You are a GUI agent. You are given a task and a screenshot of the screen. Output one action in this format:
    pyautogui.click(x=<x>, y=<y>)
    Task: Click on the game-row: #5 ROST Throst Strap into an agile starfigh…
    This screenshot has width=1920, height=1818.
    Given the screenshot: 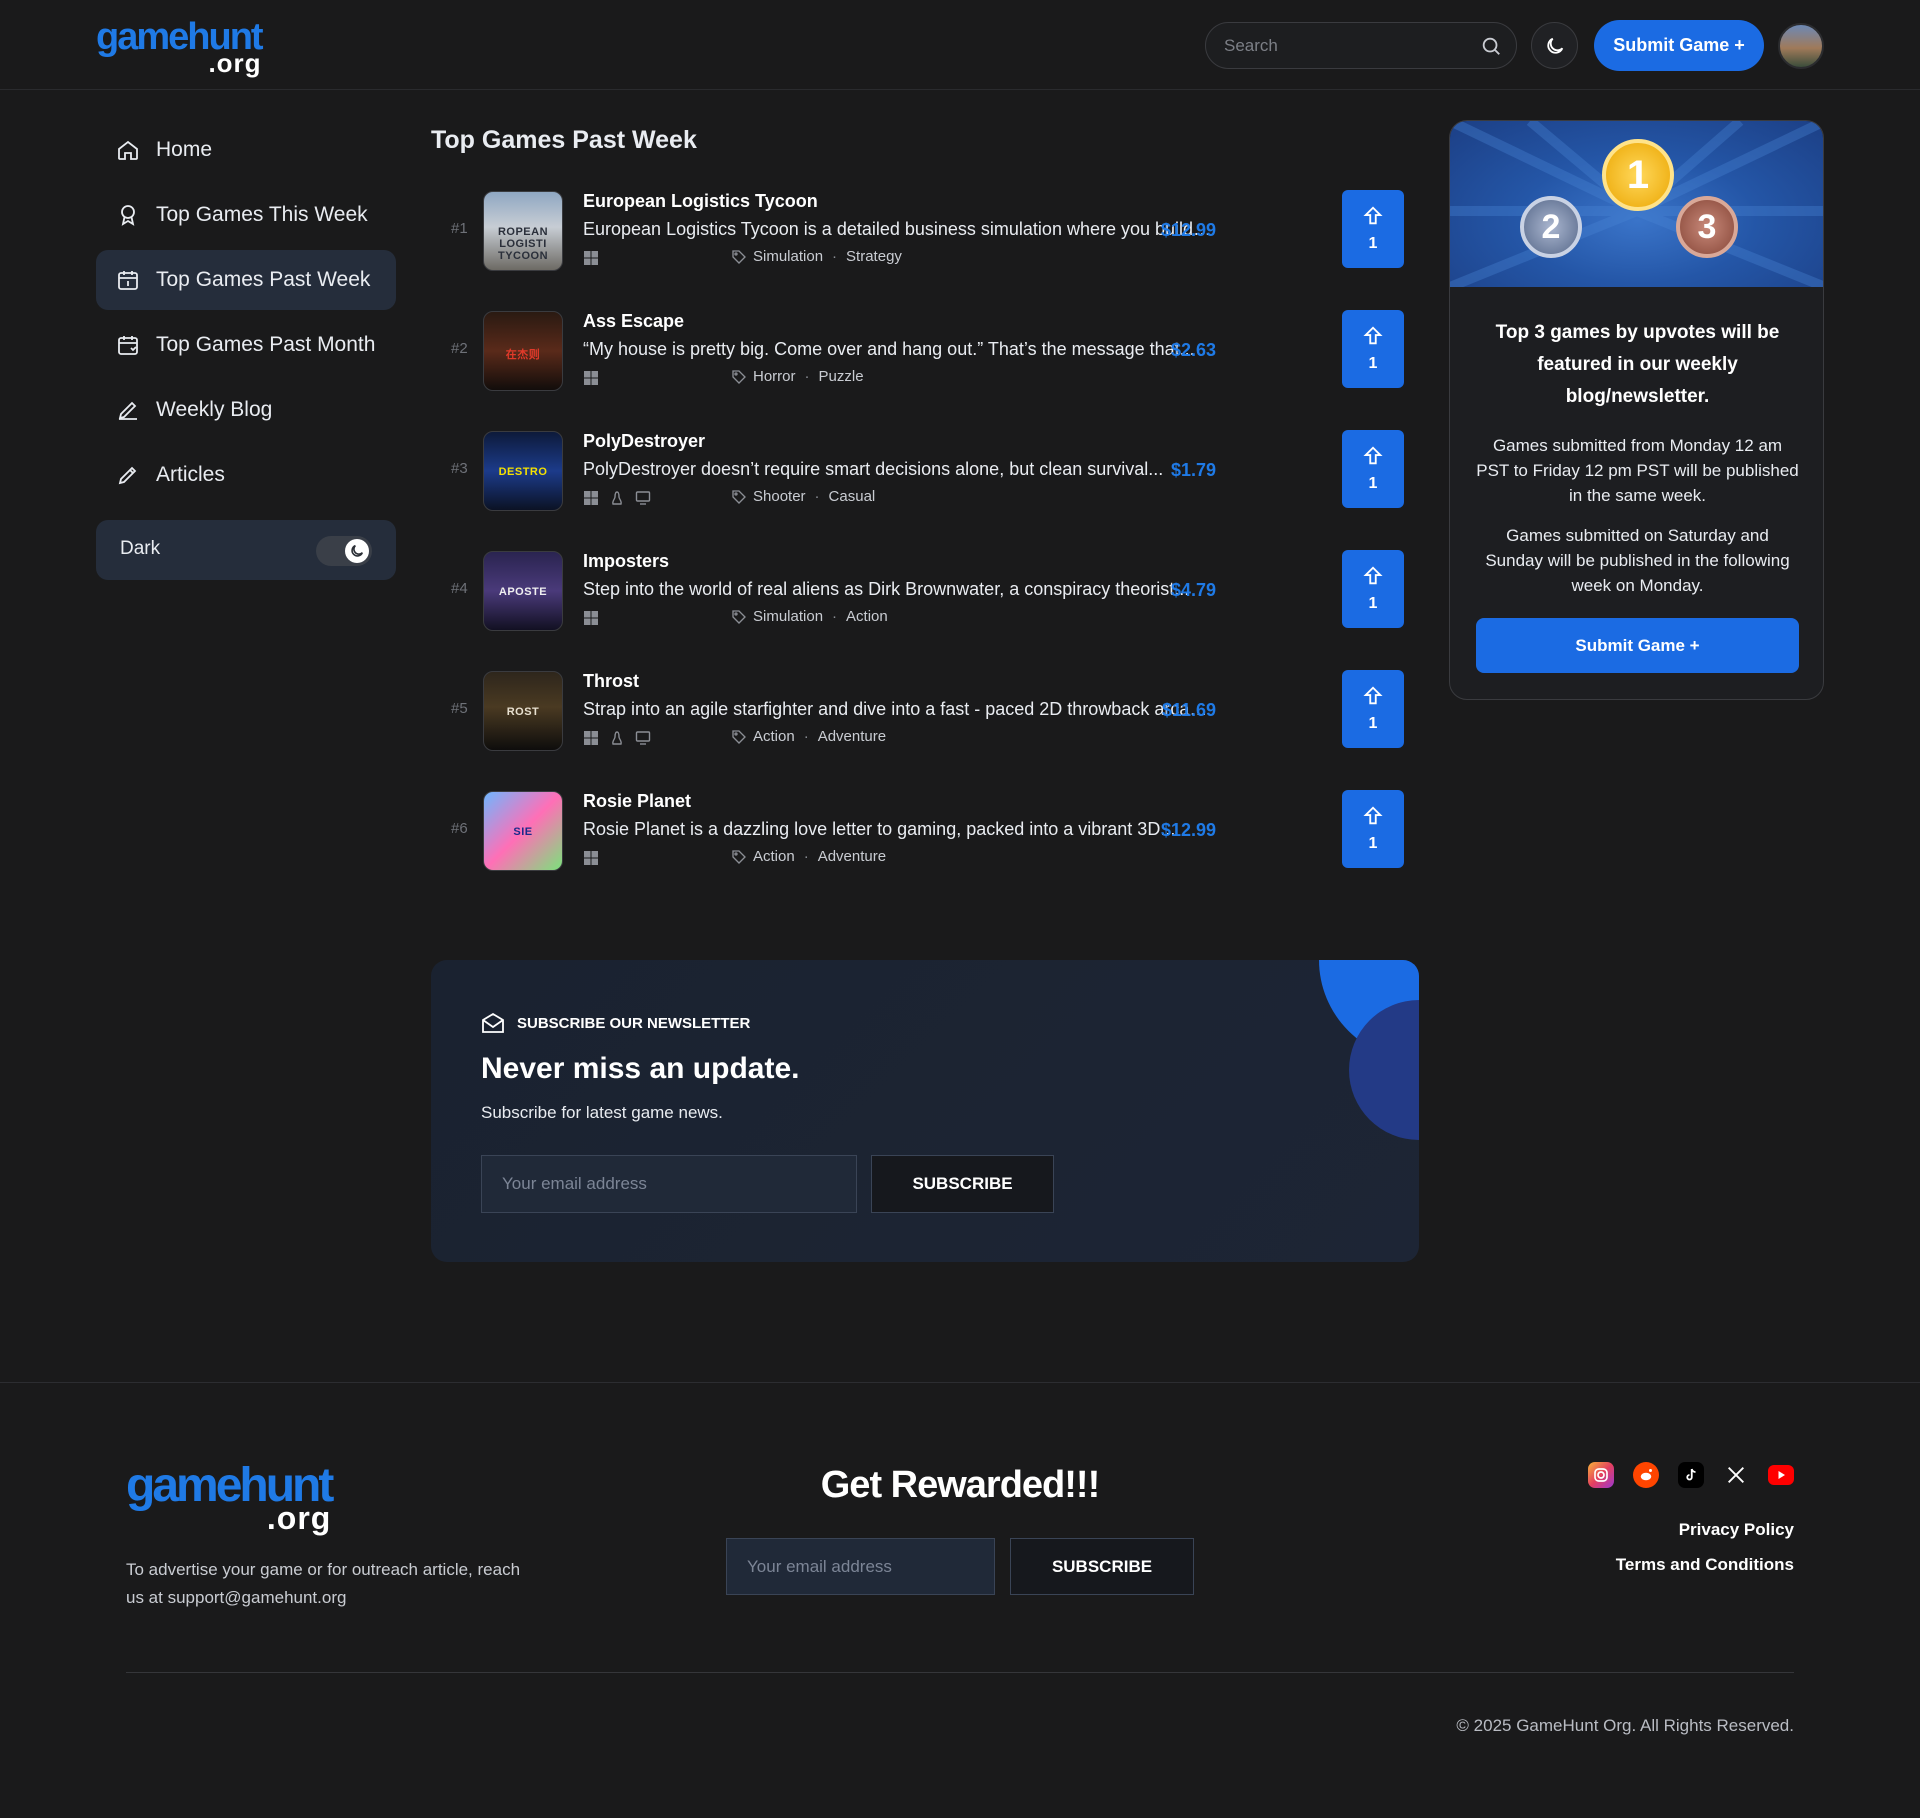 What is the action you would take?
    pyautogui.click(x=921, y=711)
    